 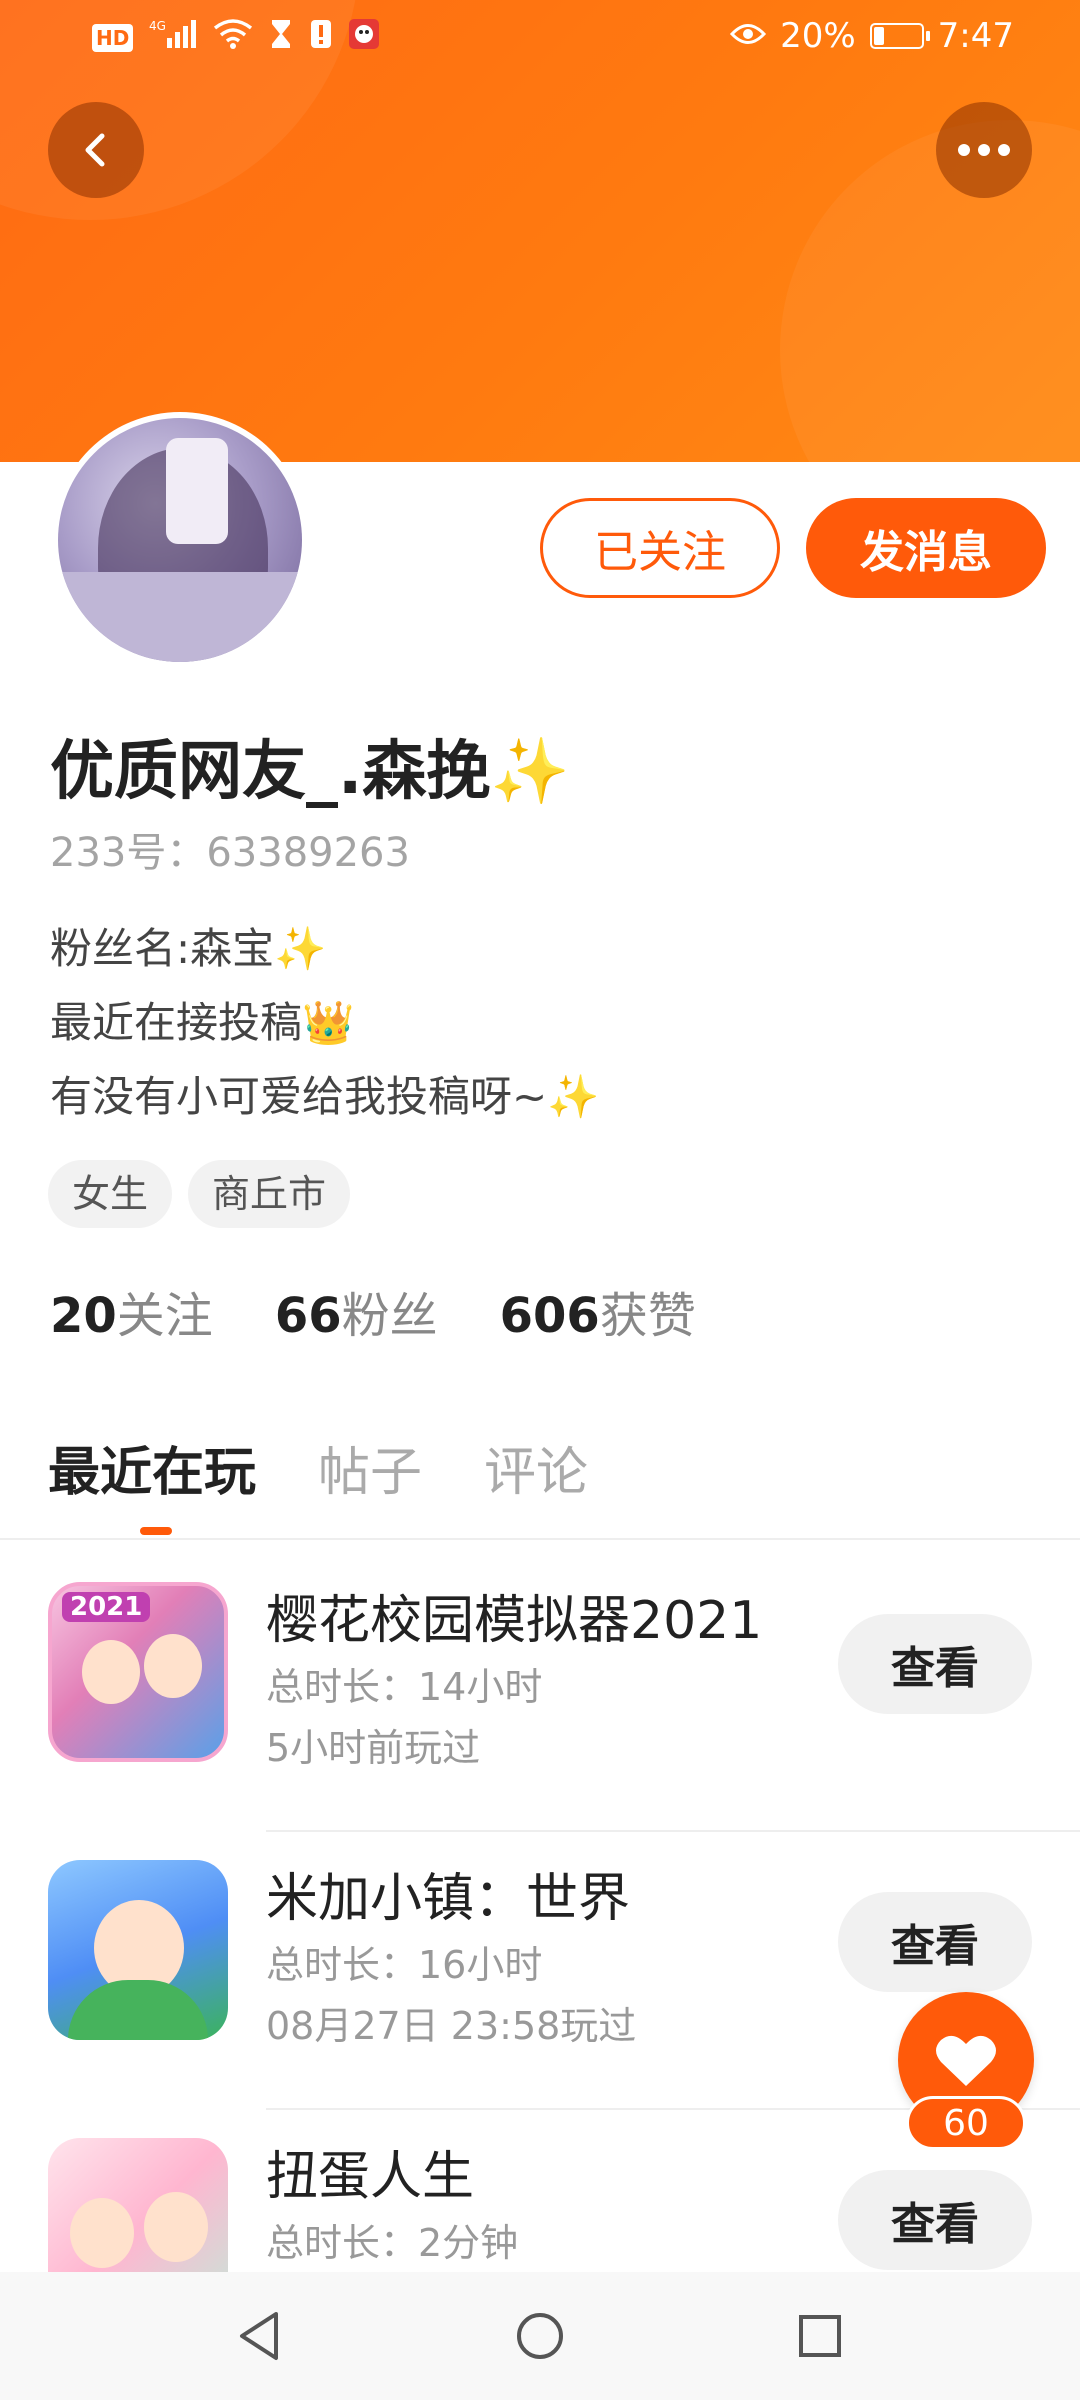 I want to click on stat-followers: 66粉丝, so click(x=356, y=1311).